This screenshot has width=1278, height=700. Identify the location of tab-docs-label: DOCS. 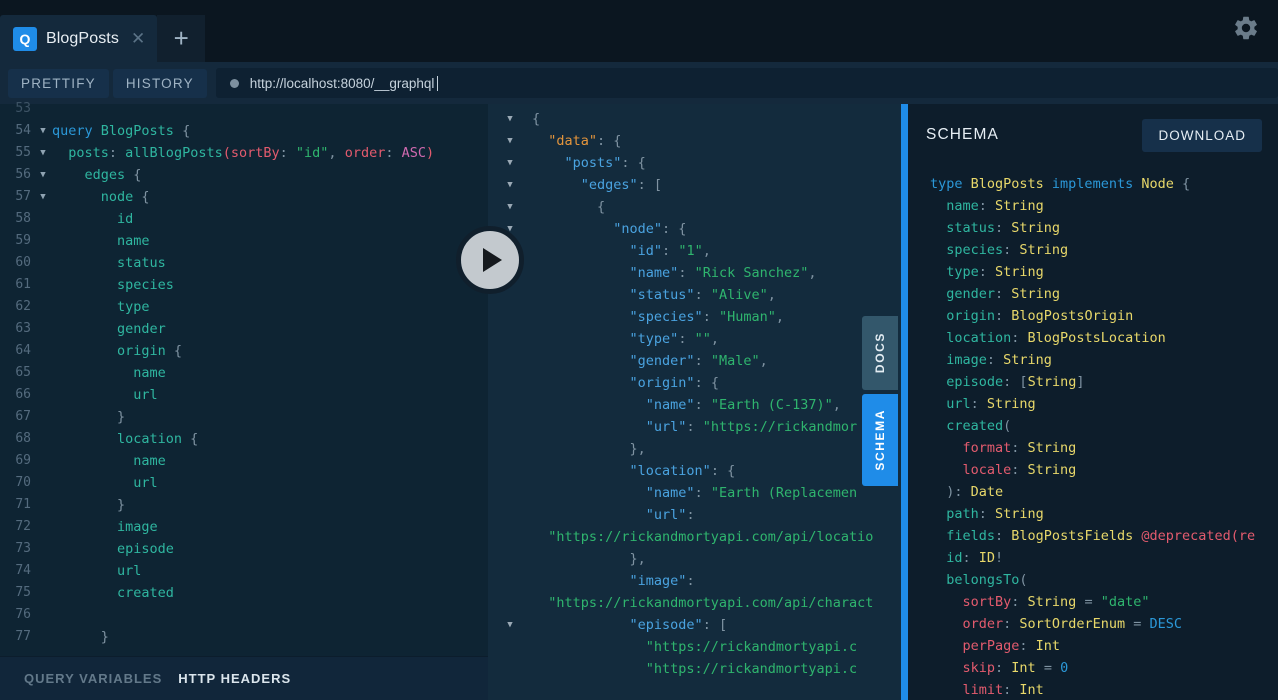
(880, 353).